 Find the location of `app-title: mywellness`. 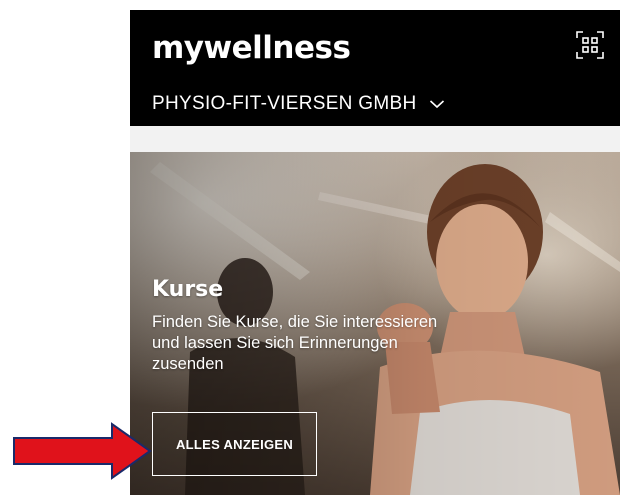

app-title: mywellness is located at coordinates (251, 48).